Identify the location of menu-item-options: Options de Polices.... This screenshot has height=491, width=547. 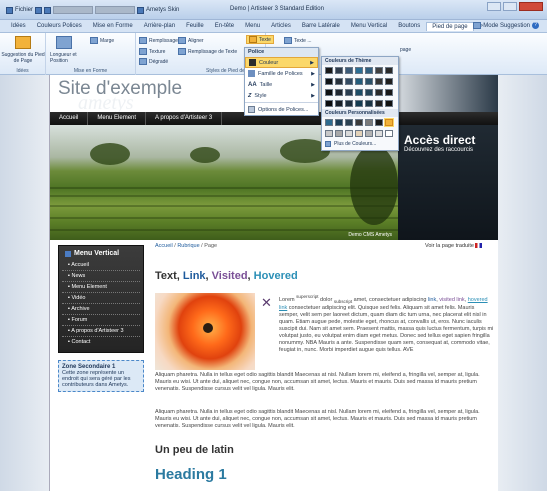
(281, 109).